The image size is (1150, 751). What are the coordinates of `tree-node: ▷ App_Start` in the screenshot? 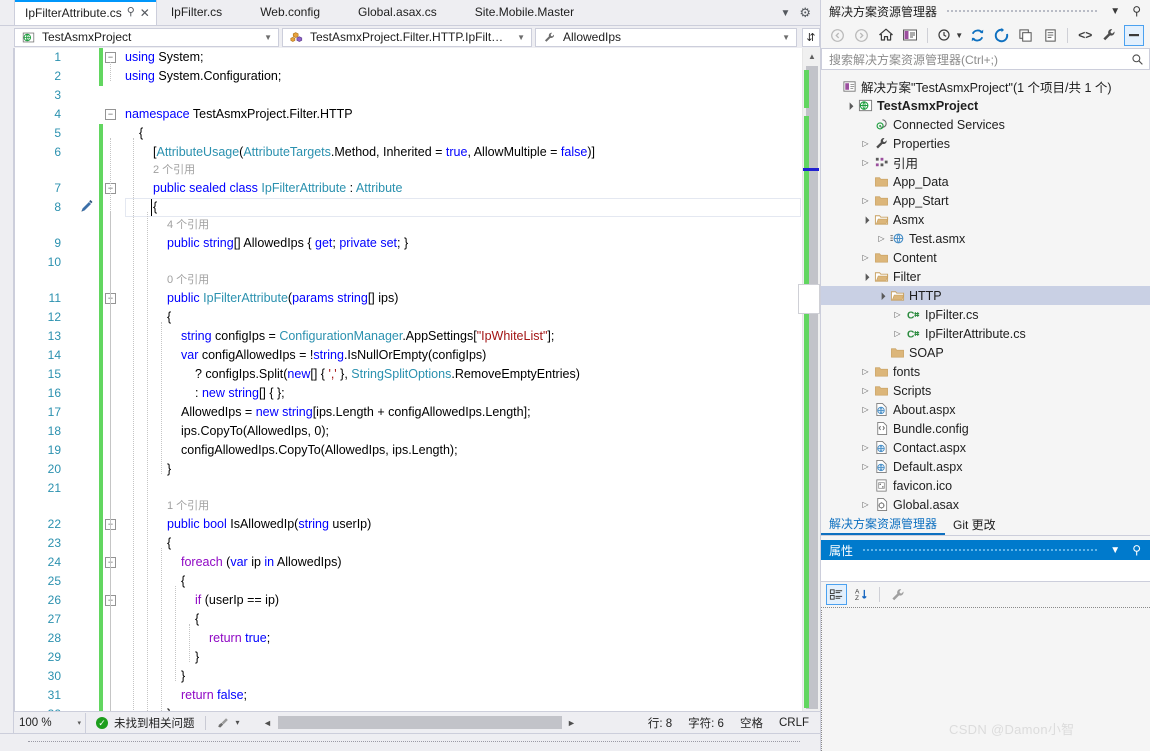 It's located at (985, 200).